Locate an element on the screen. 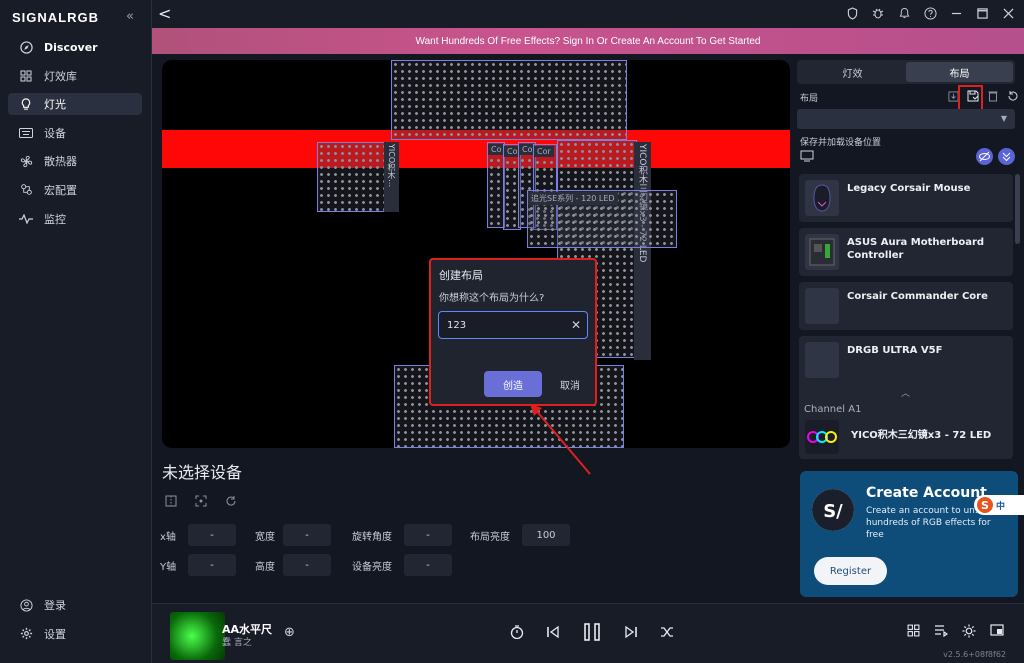 The width and height of the screenshot is (1024, 663). tab-layout: 布局 is located at coordinates (959, 72).